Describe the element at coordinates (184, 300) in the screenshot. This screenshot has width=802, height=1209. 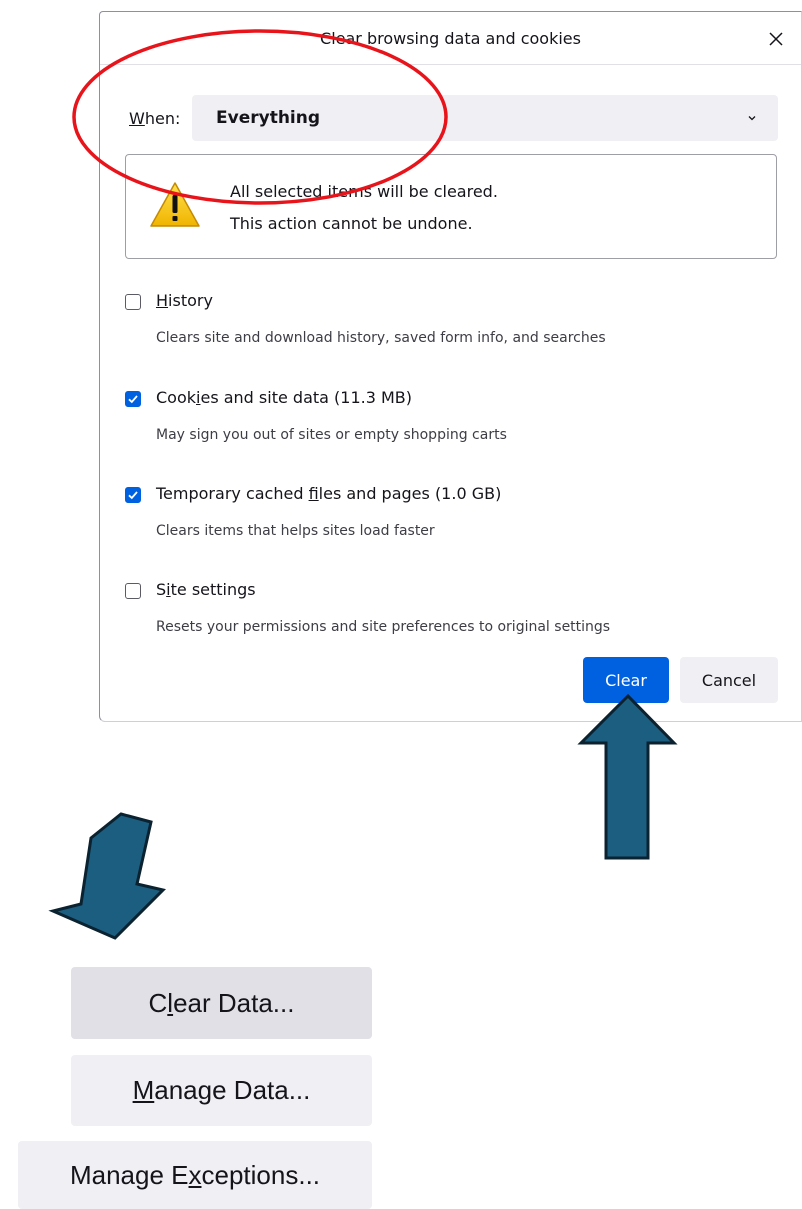
I see `history-label: History` at that location.